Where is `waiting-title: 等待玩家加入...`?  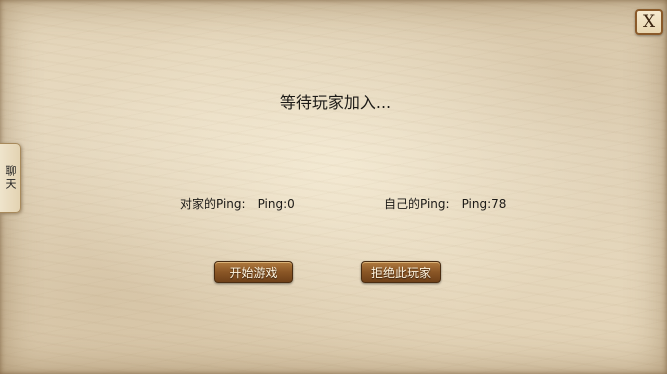
waiting-title: 等待玩家加入... is located at coordinates (335, 102).